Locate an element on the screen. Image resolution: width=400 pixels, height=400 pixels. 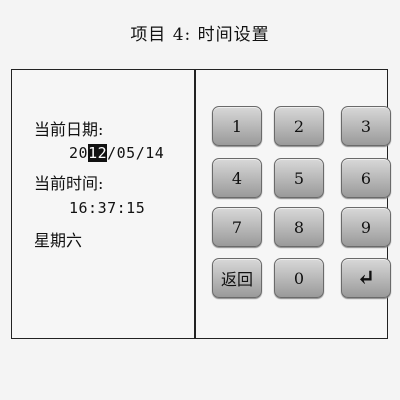
page-title: 项目 4: 时间设置 is located at coordinates (200, 35).